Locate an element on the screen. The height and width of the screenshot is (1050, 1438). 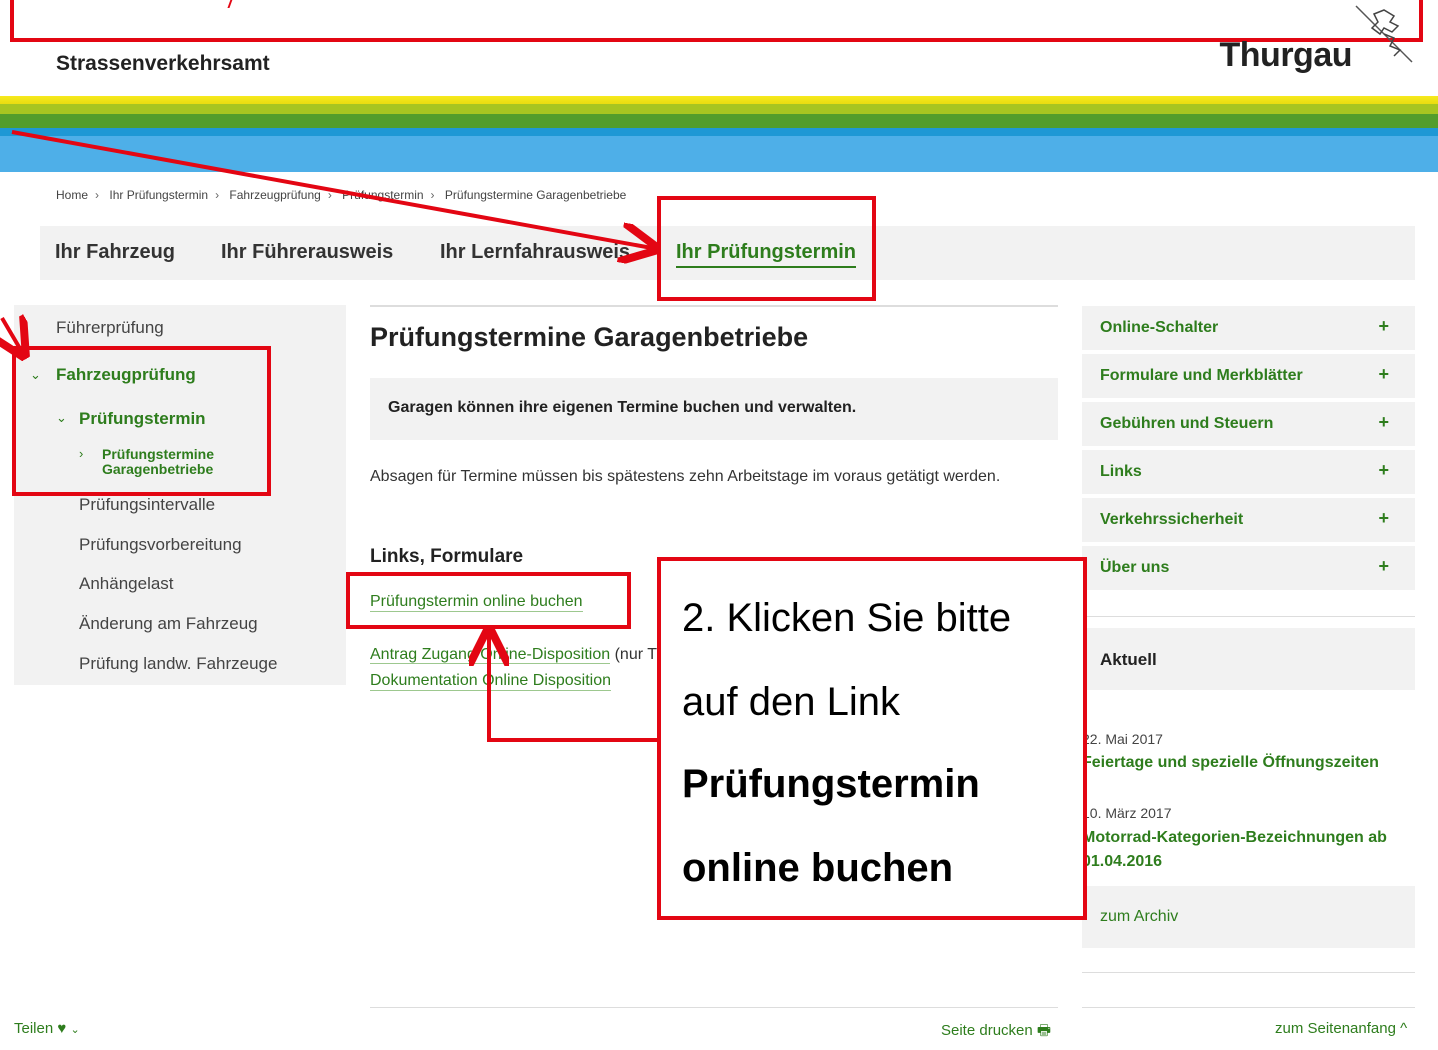
annotation-arrow-tab is located at coordinates (331, 189).